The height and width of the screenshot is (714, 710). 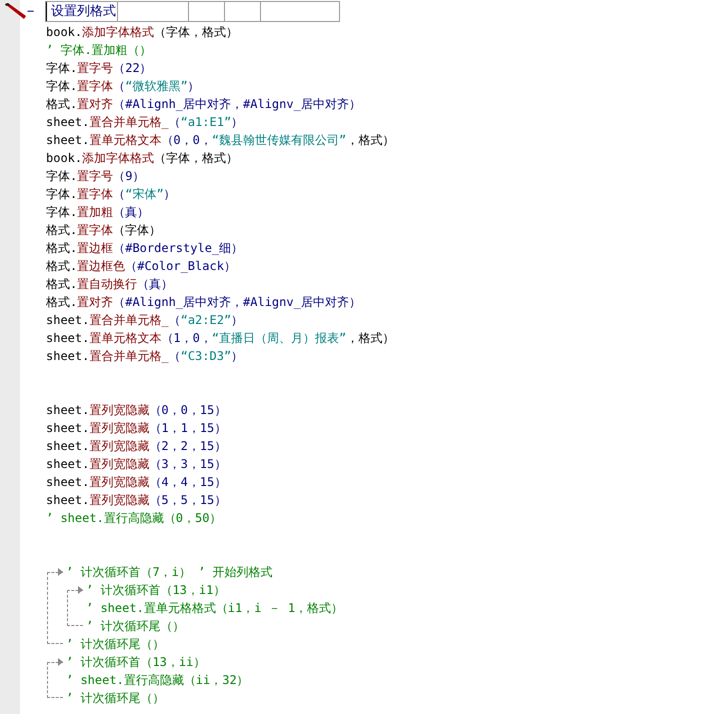 What do you see at coordinates (141, 266) in the screenshot?
I see `code-line: 格式.置边框色（#Color_Black）` at bounding box center [141, 266].